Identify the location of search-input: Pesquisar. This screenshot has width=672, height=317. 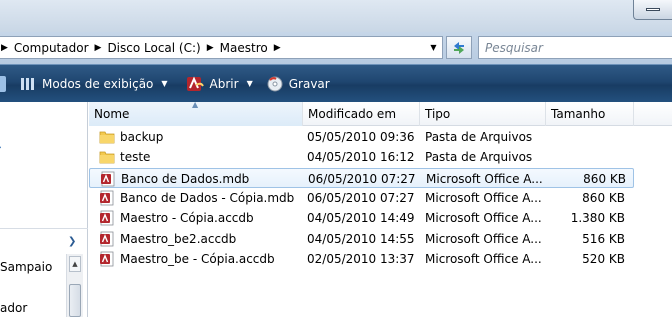
(575, 47).